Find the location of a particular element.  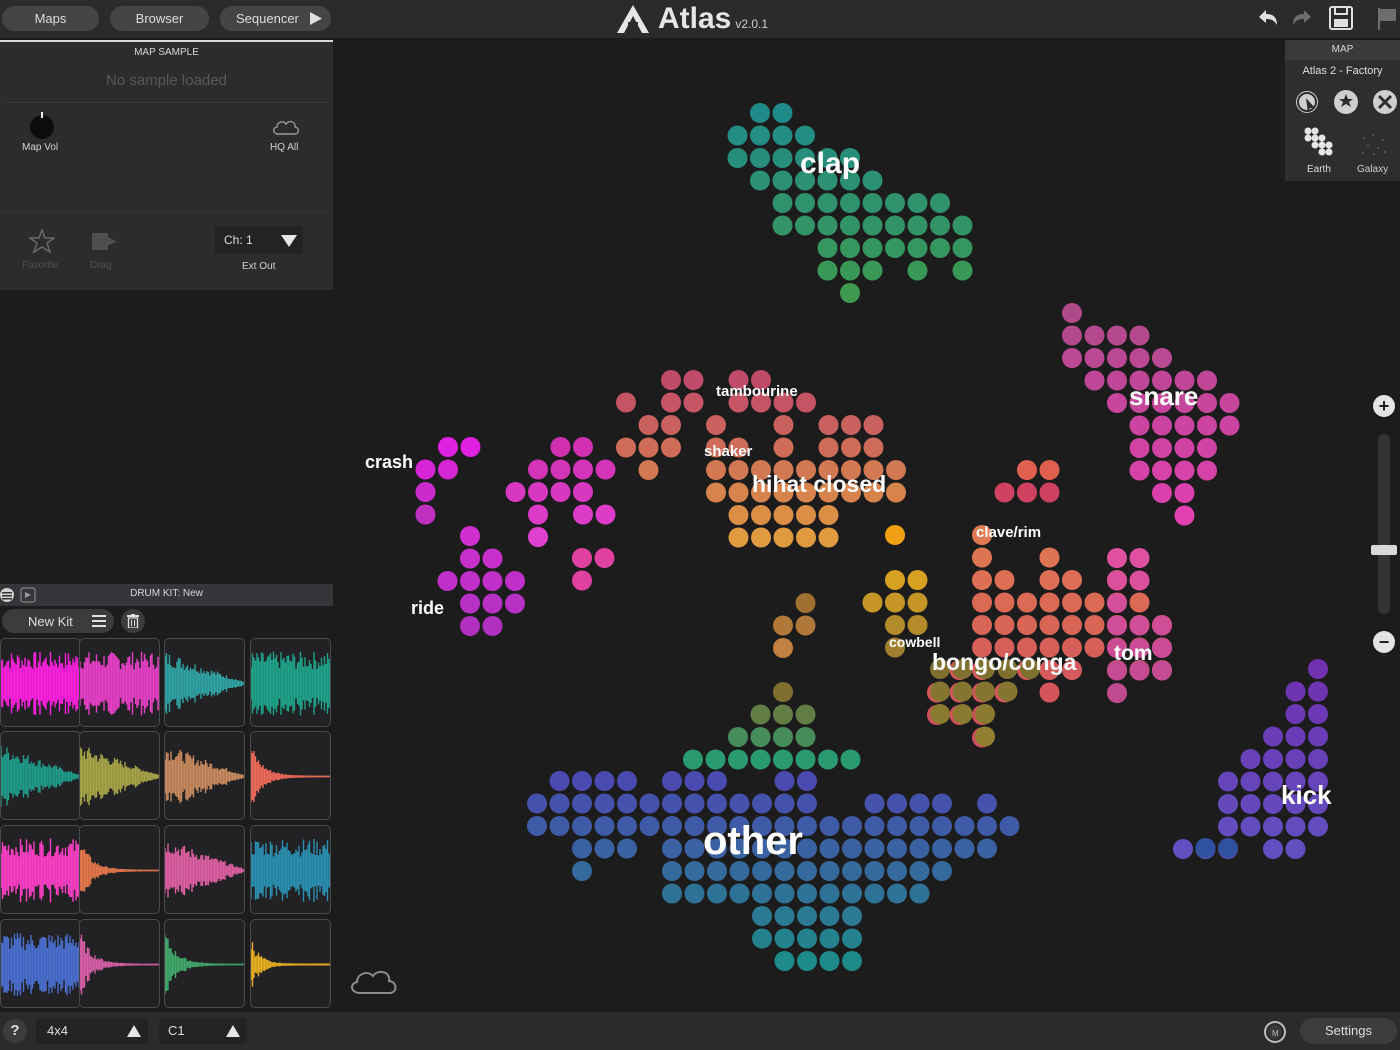

delete-kit-button is located at coordinates (133, 621).